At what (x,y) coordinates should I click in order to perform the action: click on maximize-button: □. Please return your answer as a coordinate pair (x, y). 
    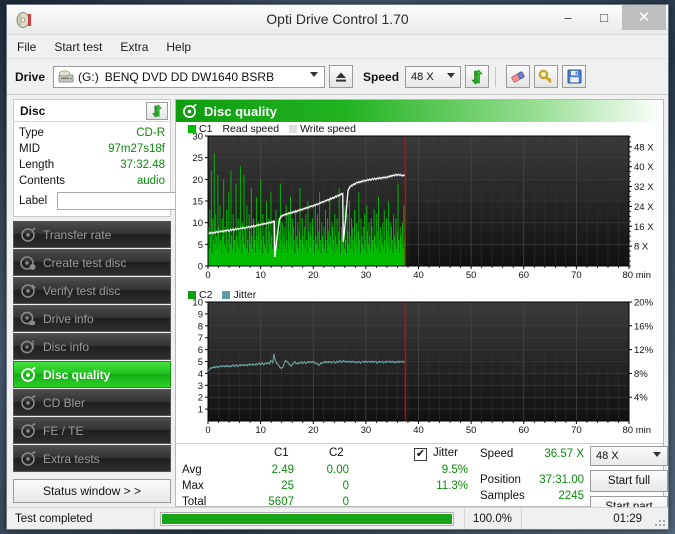
    Looking at the image, I should click on (604, 17).